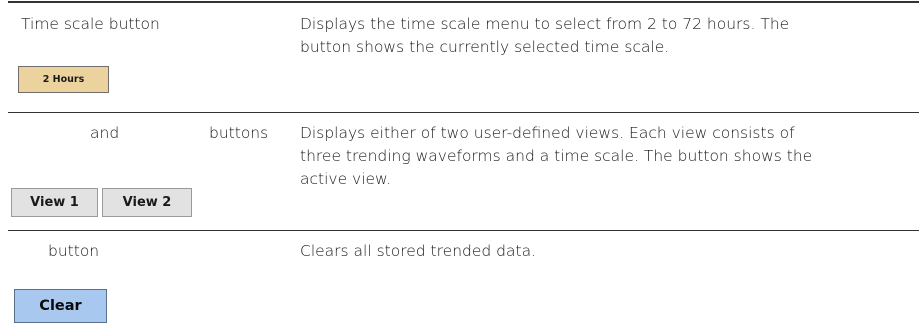  I want to click on clear-button: Clear, so click(60, 306).